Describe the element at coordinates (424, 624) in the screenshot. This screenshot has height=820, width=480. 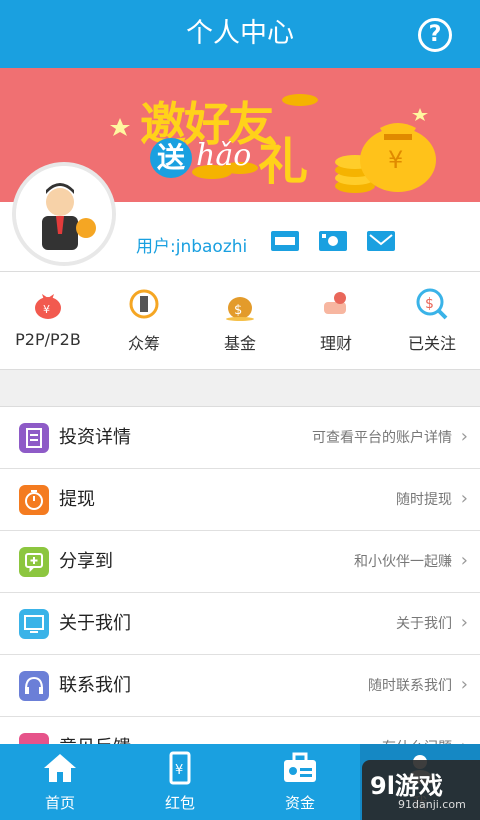
I see `list-item-desc: 关于我们` at that location.